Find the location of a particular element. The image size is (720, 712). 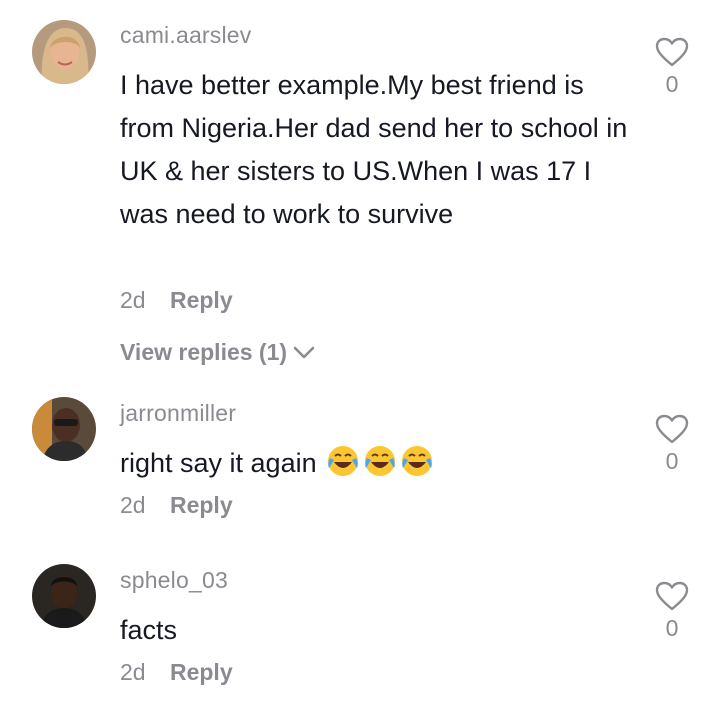

comment-text: right say it again is located at coordinates (375, 466).